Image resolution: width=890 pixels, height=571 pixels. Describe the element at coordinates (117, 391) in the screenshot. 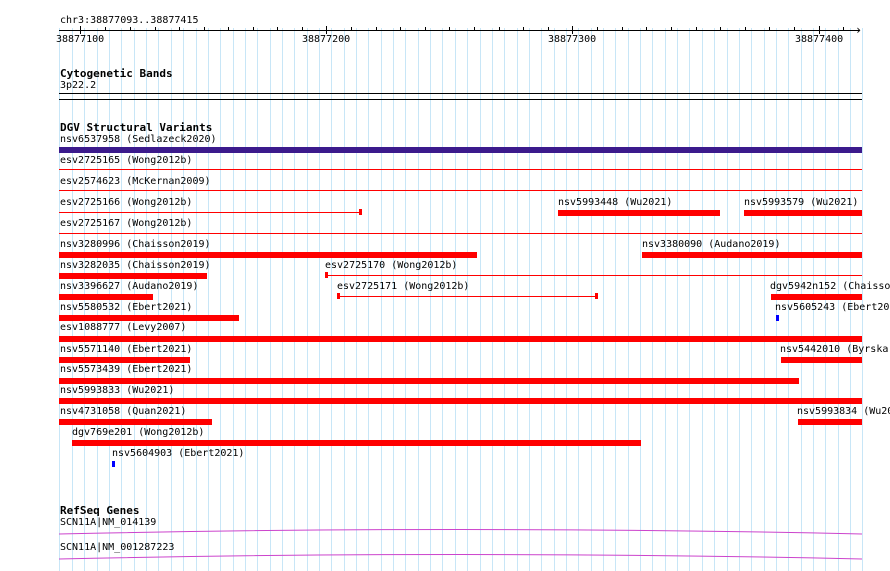

I see `dgv-feature-label: nsv5993833 (Wu2021)` at that location.